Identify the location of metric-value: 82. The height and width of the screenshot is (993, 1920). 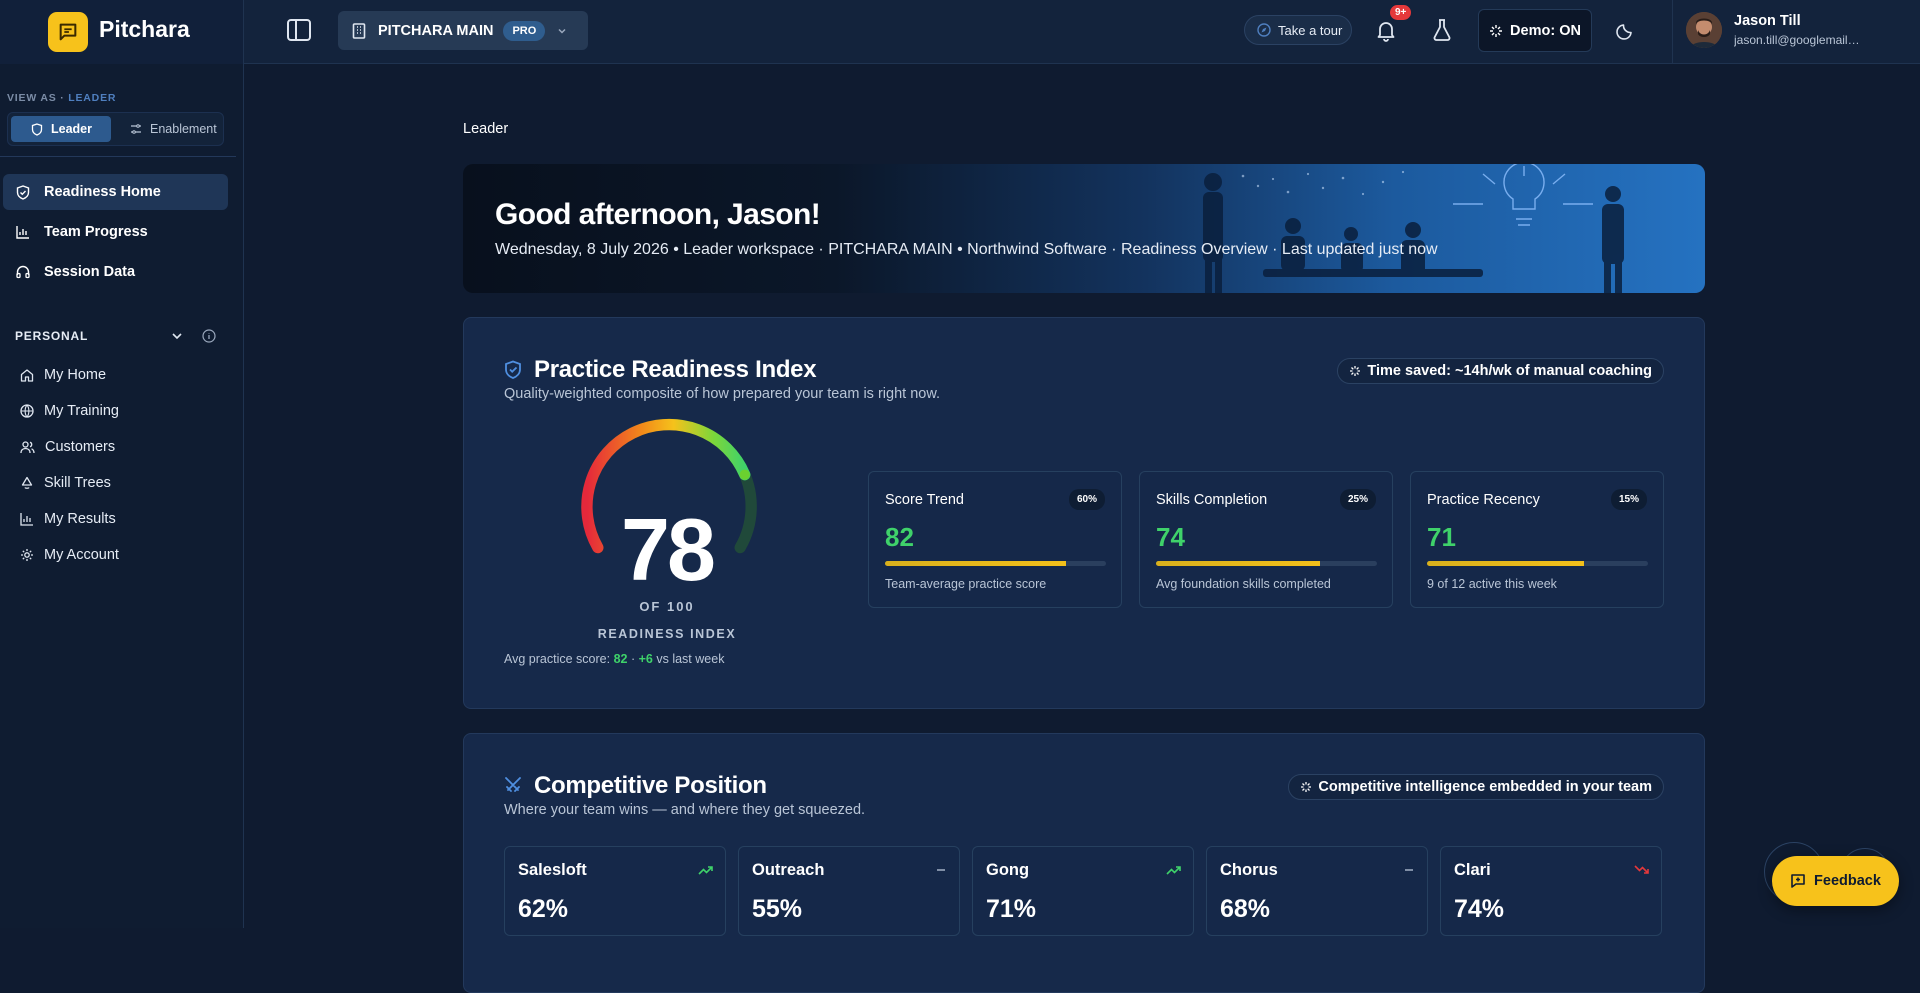
(899, 537).